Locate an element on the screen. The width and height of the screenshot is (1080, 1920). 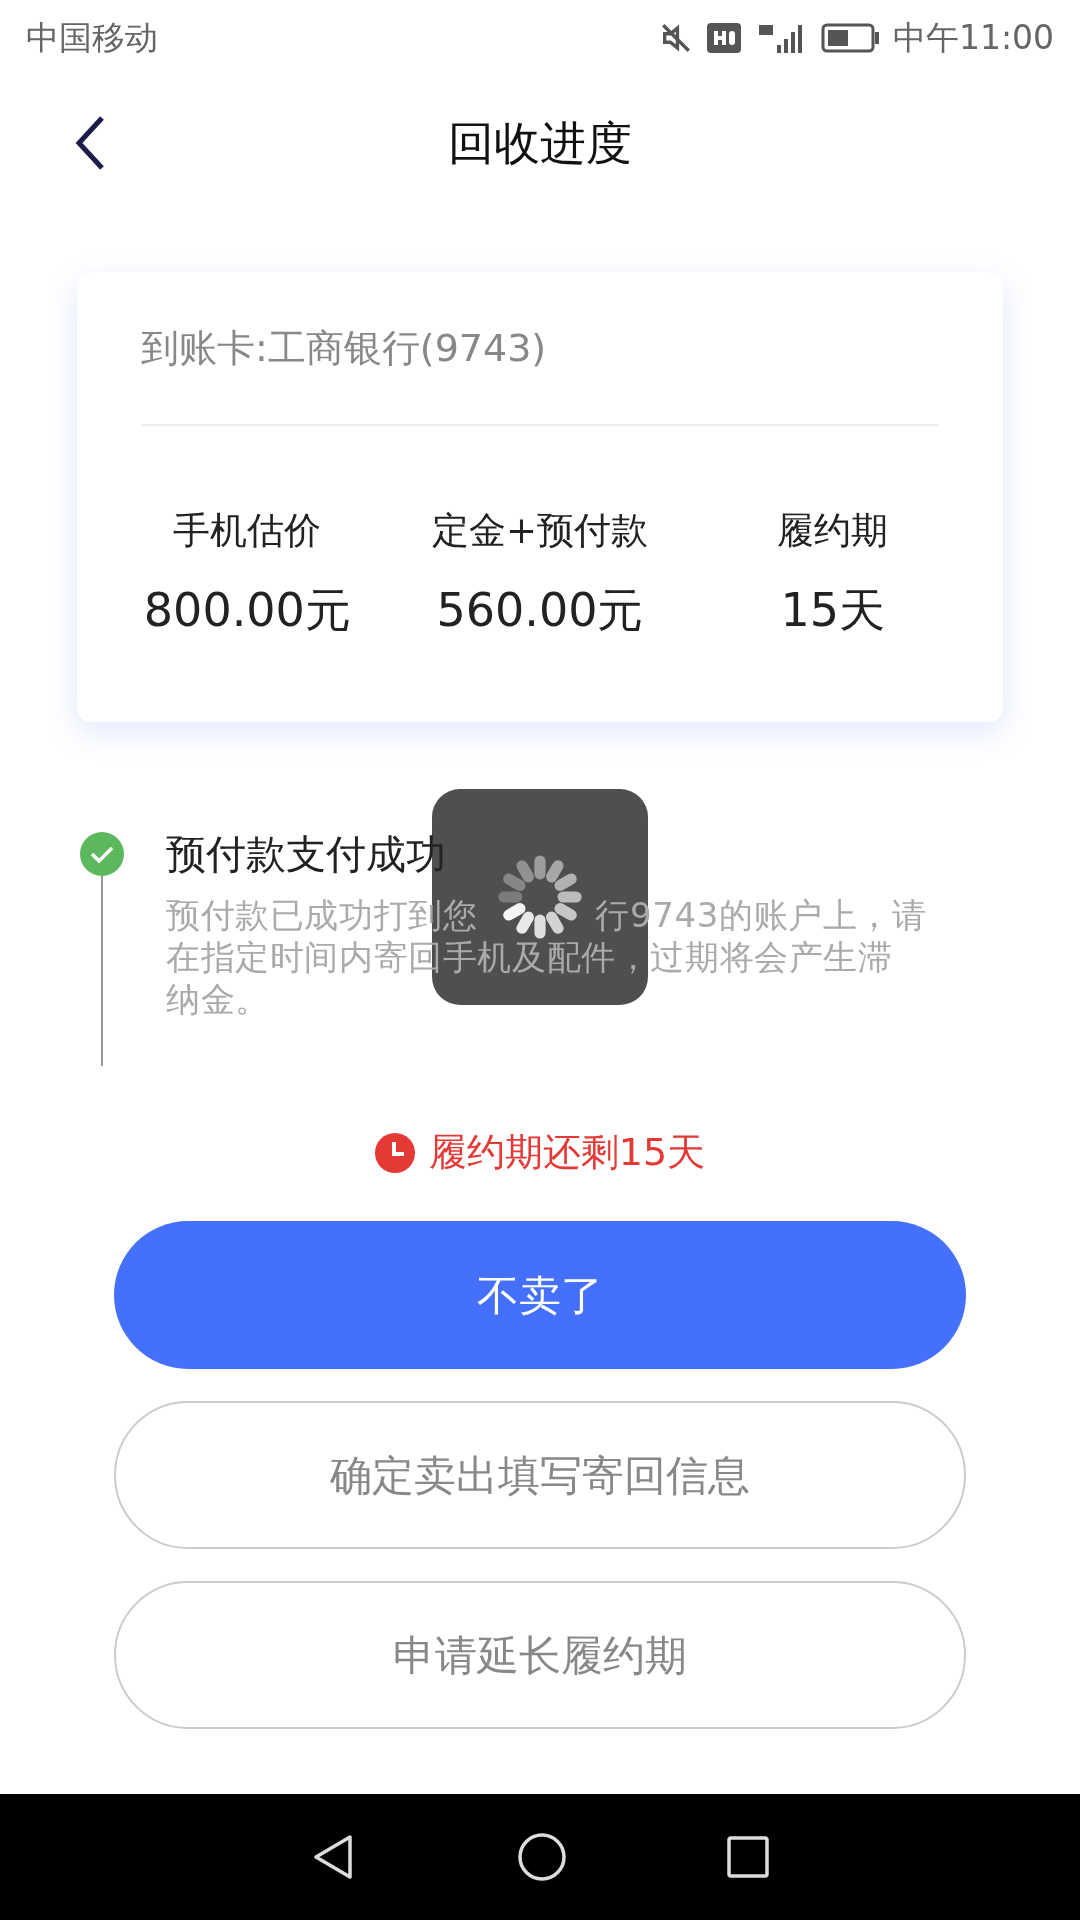
home-nav-icon is located at coordinates (542, 1857).